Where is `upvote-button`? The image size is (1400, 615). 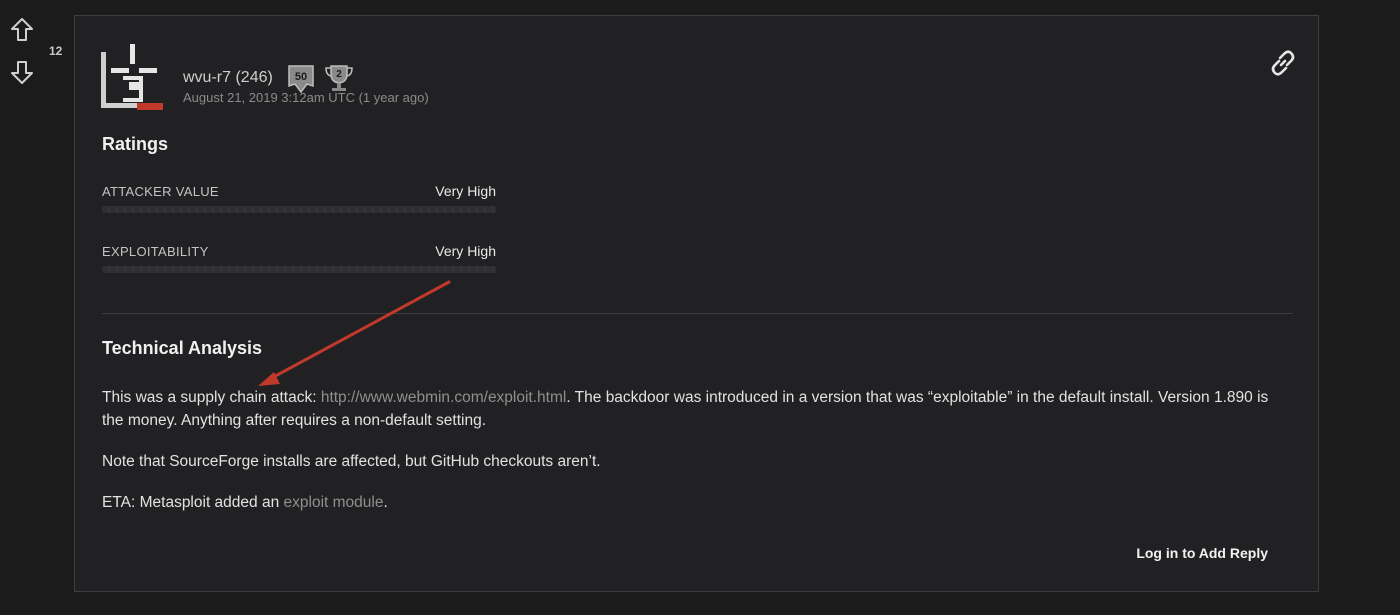 upvote-button is located at coordinates (22, 30).